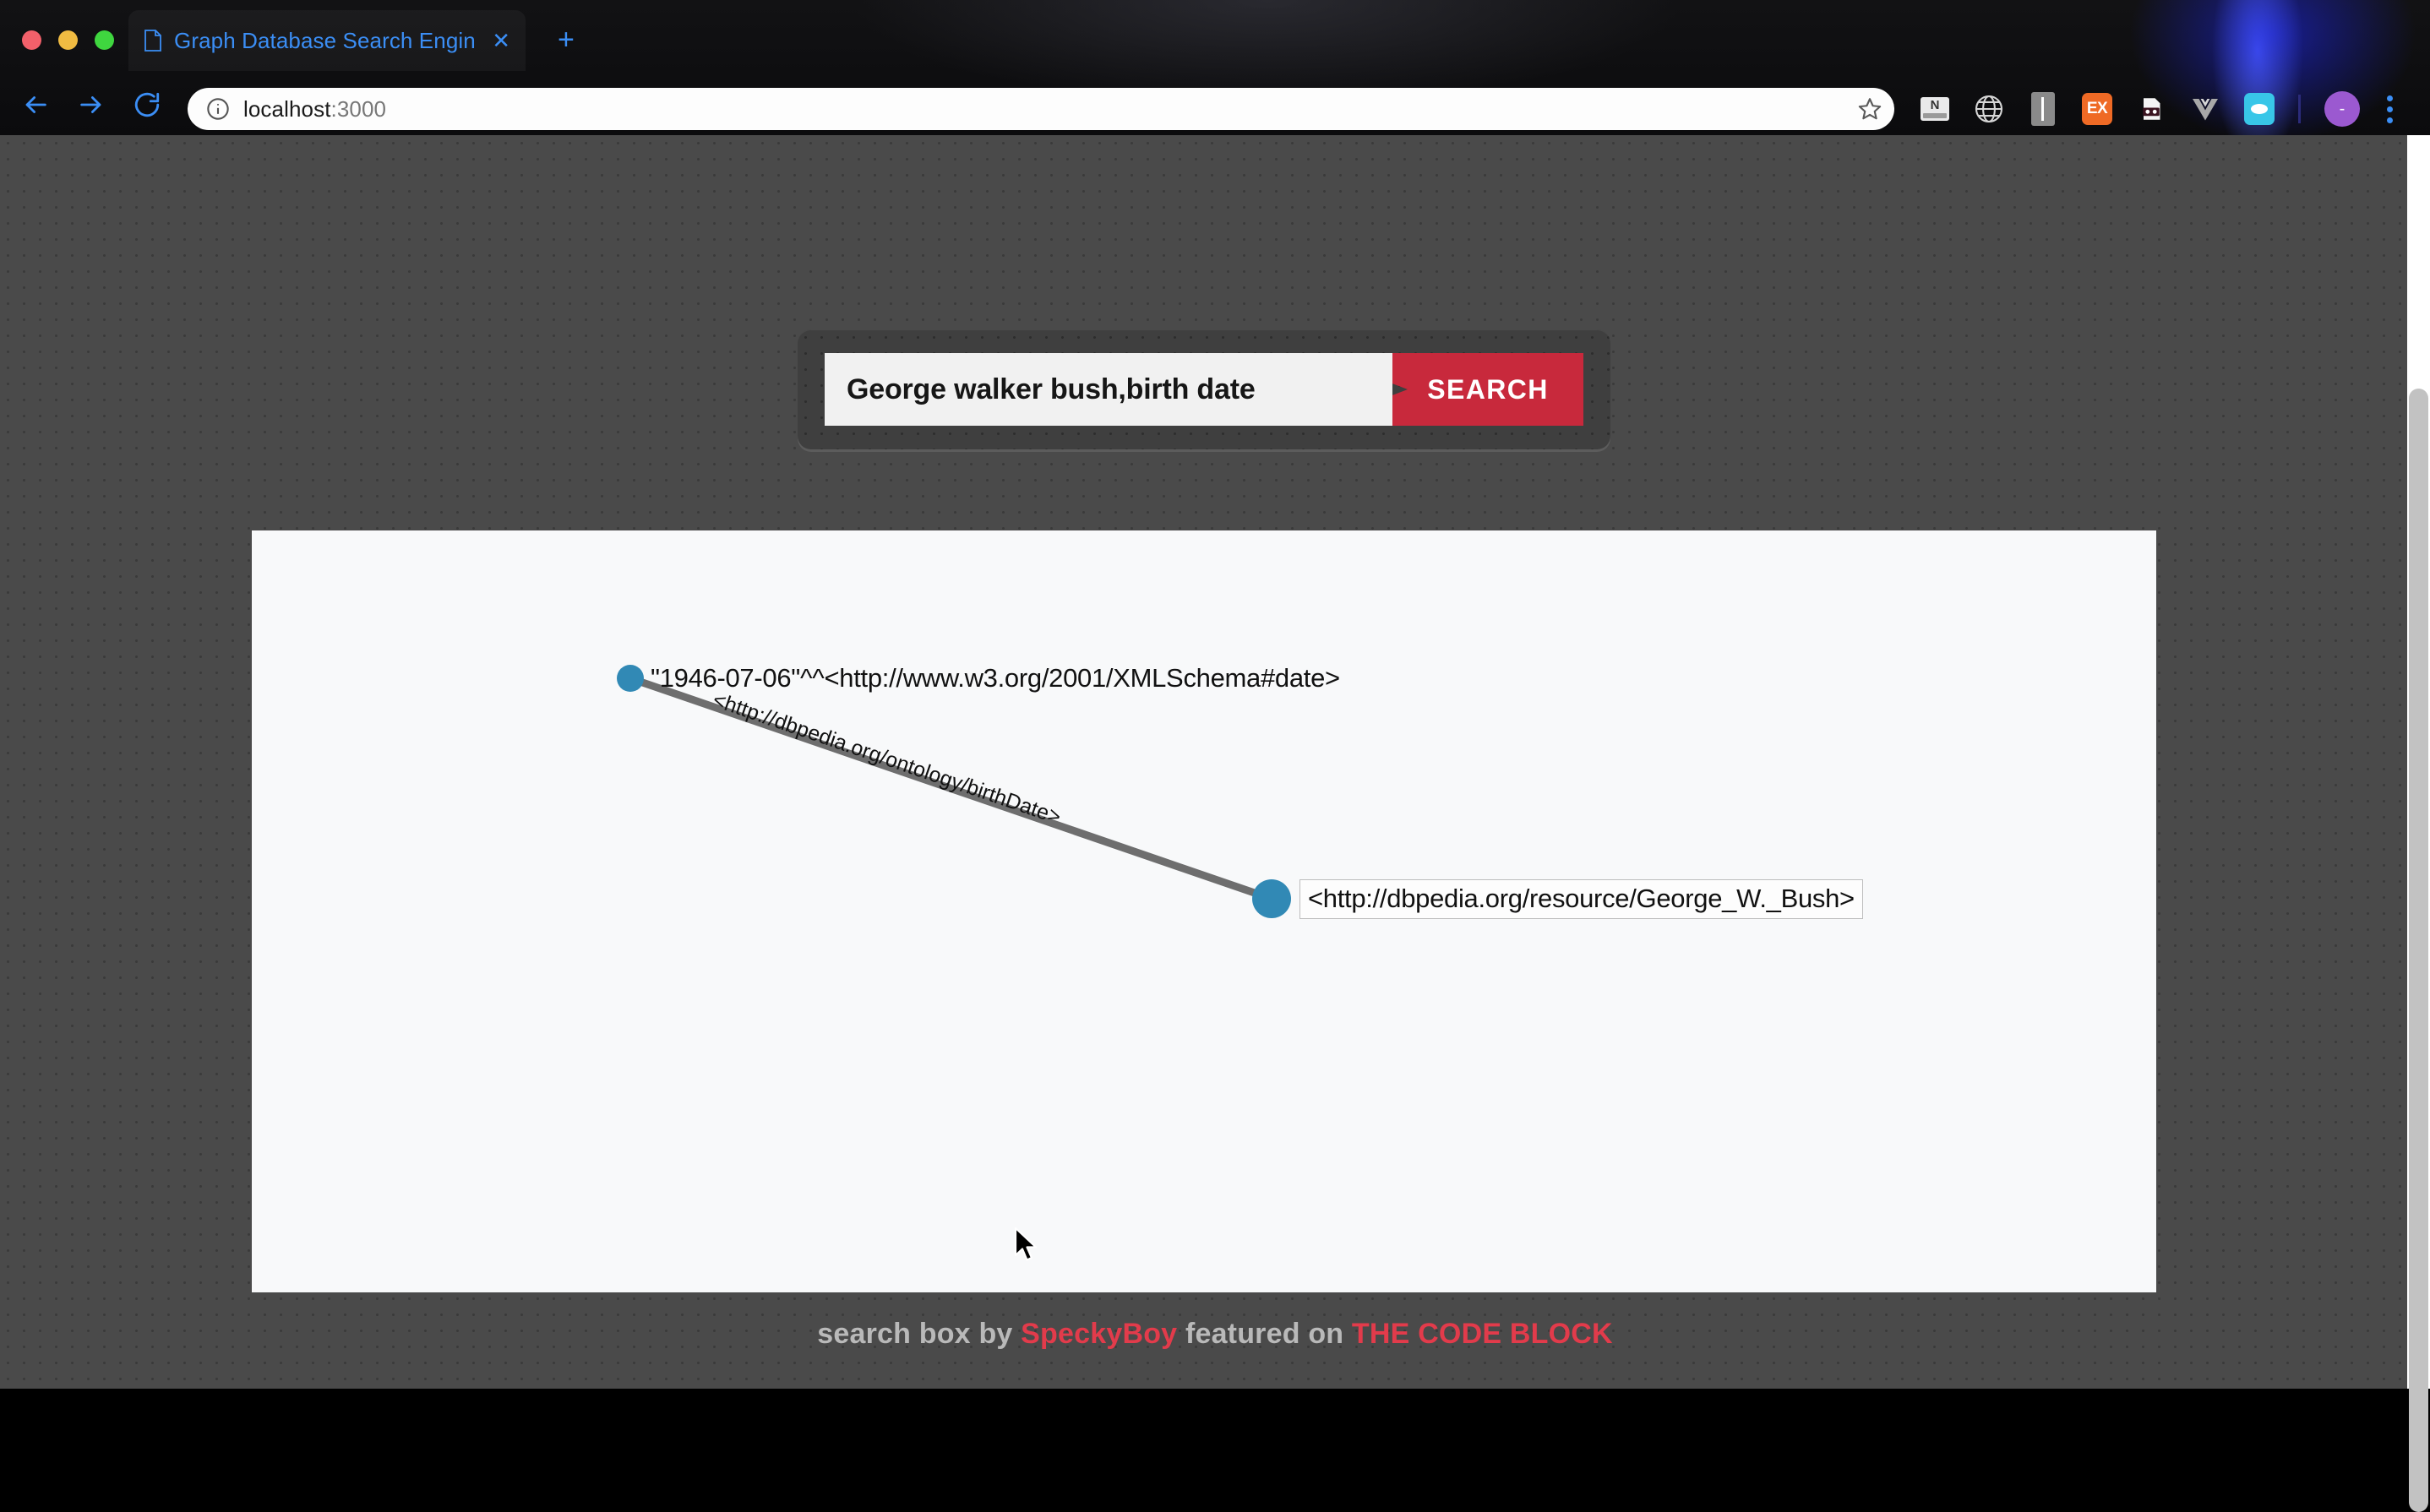  What do you see at coordinates (1215, 41) in the screenshot?
I see `tab-strip: Graph Database Search Engine ✕ +` at bounding box center [1215, 41].